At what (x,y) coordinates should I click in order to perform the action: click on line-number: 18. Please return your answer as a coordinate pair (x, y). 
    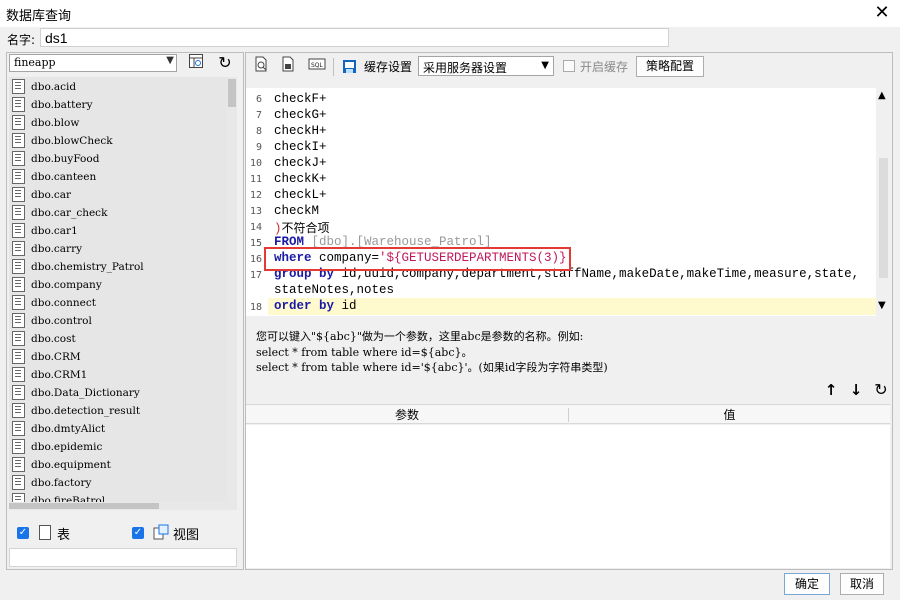
    Looking at the image, I should click on (255, 307).